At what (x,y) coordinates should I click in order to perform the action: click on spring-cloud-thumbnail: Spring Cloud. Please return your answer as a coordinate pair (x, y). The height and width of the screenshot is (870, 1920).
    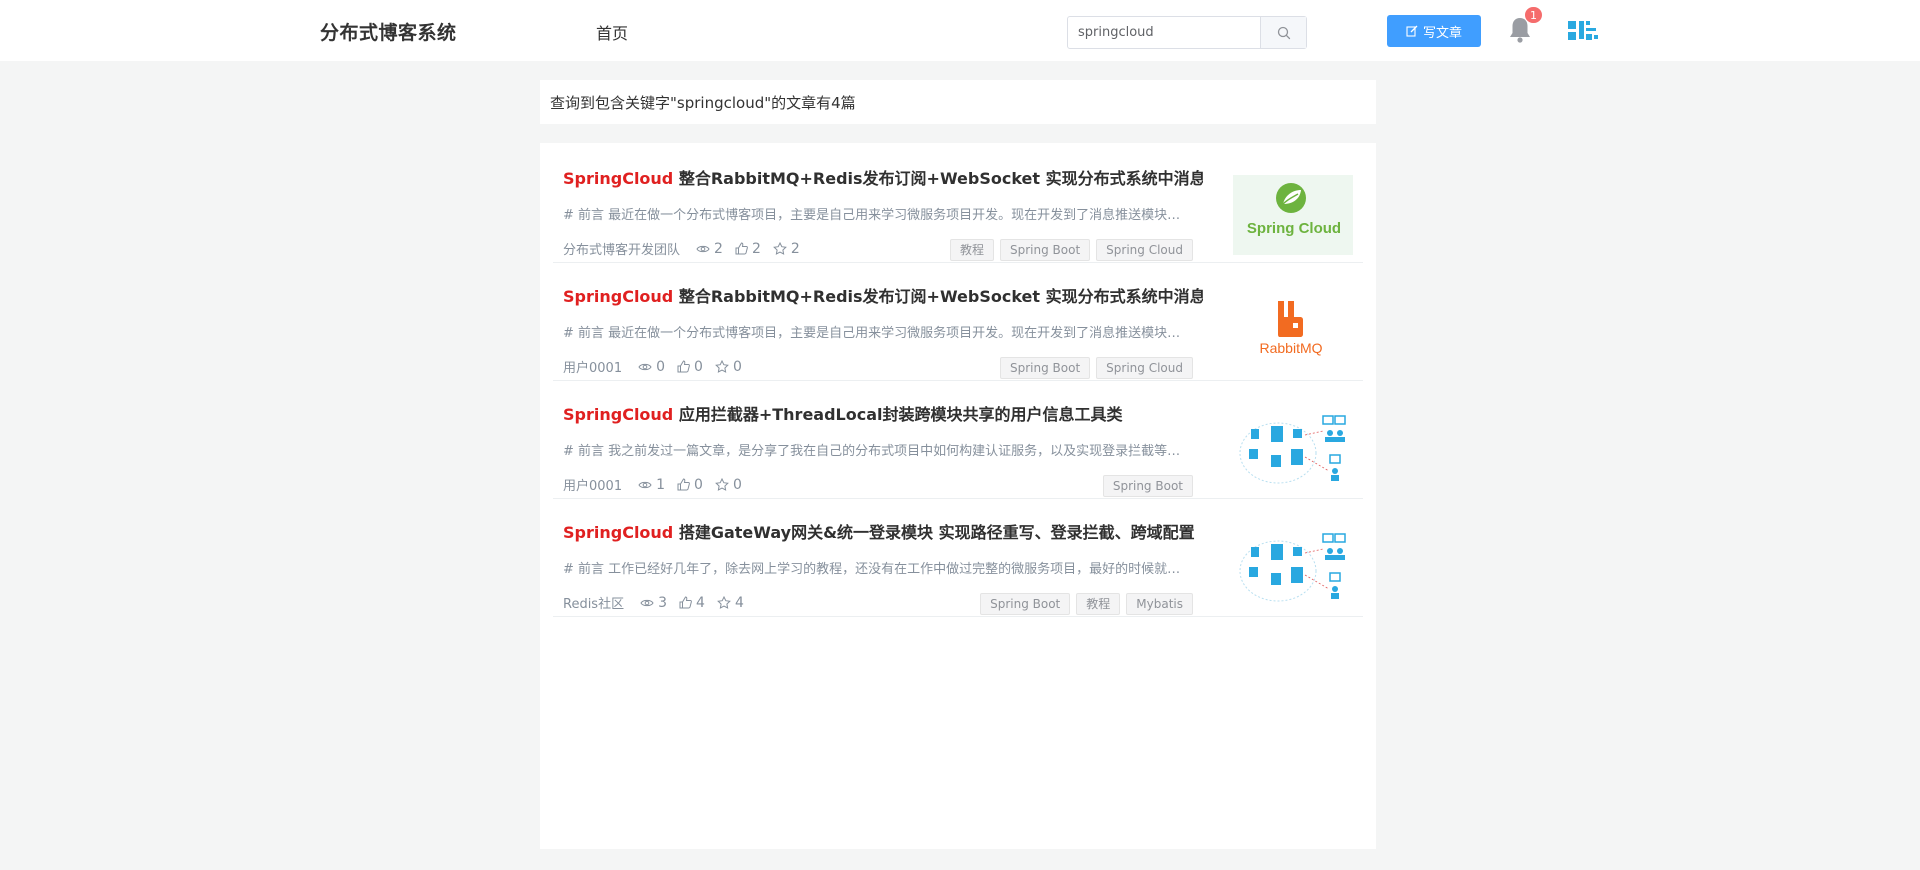
    Looking at the image, I should click on (1293, 215).